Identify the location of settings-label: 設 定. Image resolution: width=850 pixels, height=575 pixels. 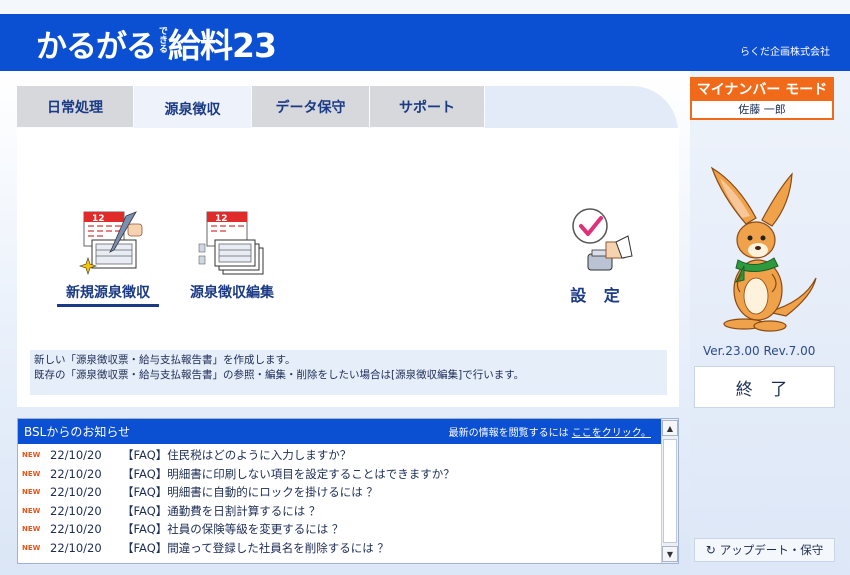
(598, 295).